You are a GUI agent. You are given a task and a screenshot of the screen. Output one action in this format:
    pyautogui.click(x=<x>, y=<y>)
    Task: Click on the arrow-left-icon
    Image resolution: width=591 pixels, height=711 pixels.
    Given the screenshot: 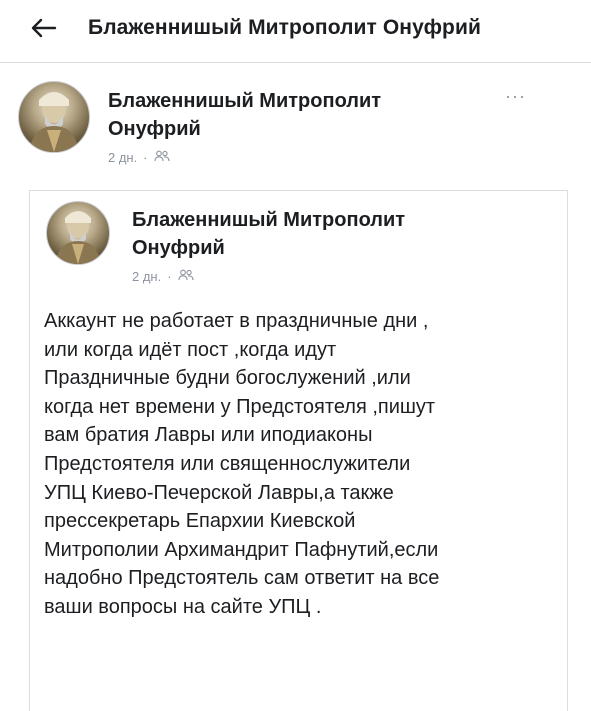 What is the action you would take?
    pyautogui.click(x=44, y=30)
    